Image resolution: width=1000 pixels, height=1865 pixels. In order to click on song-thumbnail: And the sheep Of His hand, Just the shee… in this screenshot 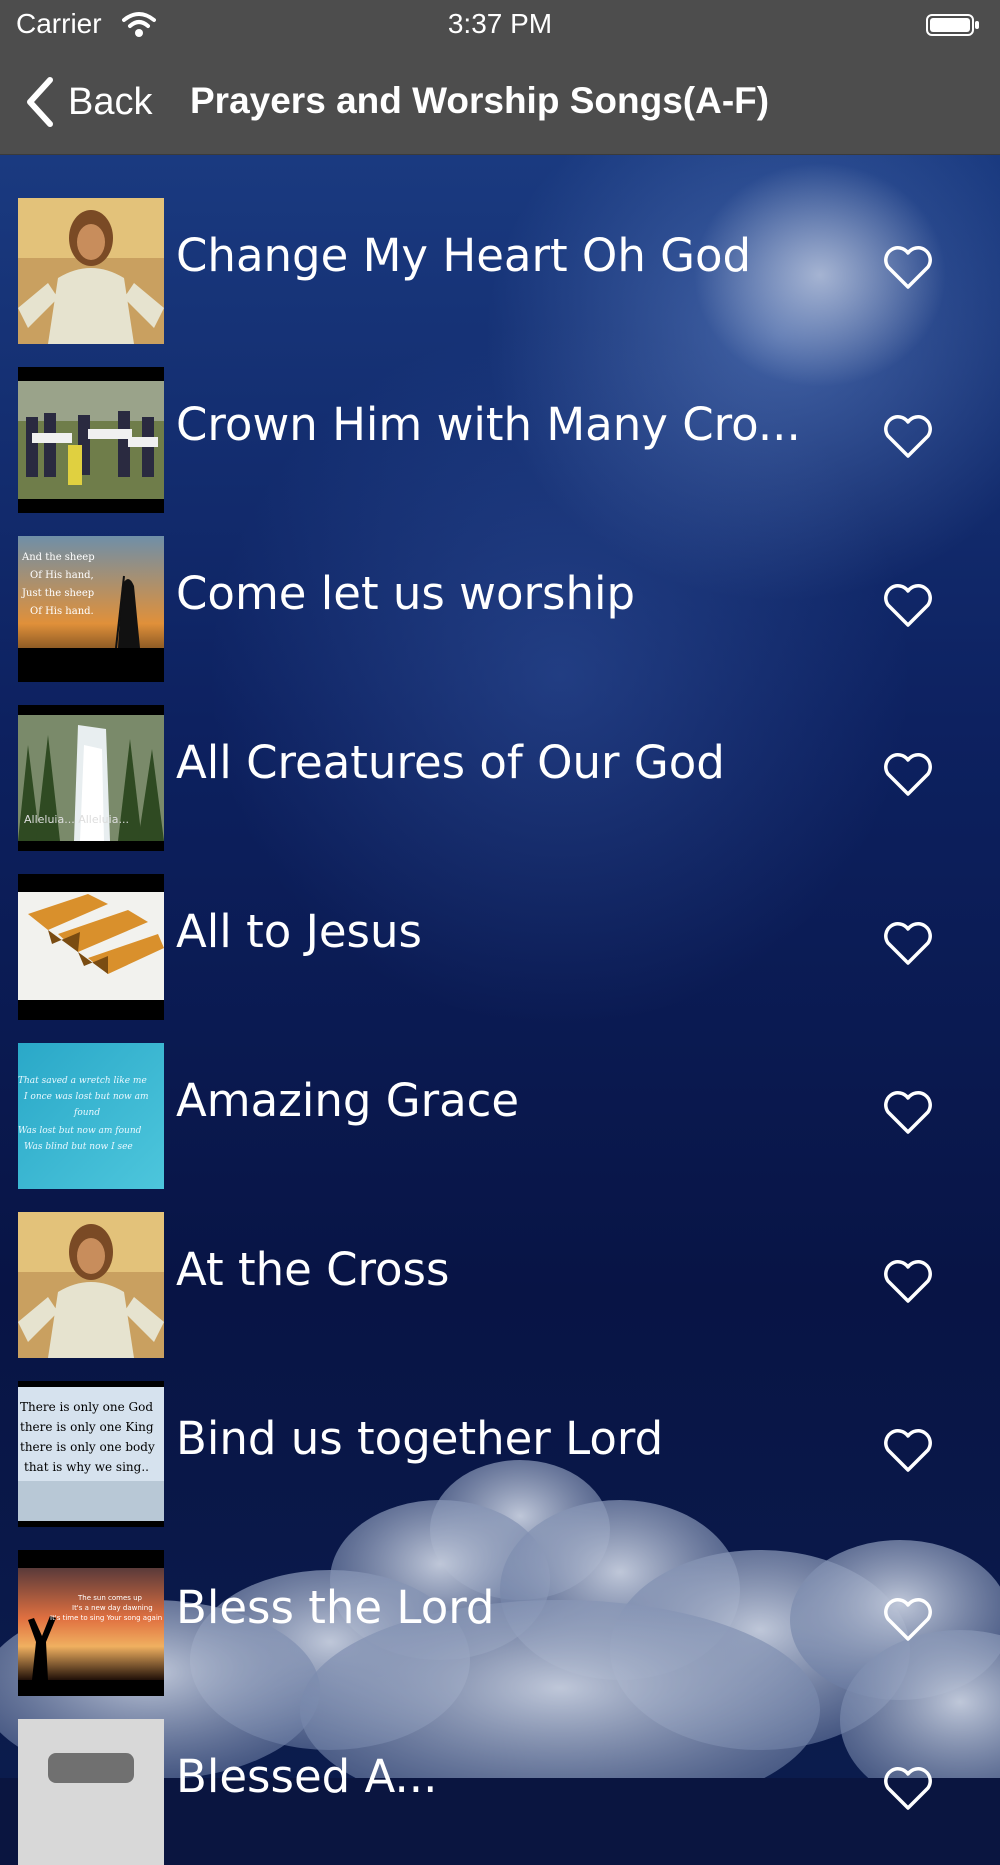, I will do `click(91, 609)`.